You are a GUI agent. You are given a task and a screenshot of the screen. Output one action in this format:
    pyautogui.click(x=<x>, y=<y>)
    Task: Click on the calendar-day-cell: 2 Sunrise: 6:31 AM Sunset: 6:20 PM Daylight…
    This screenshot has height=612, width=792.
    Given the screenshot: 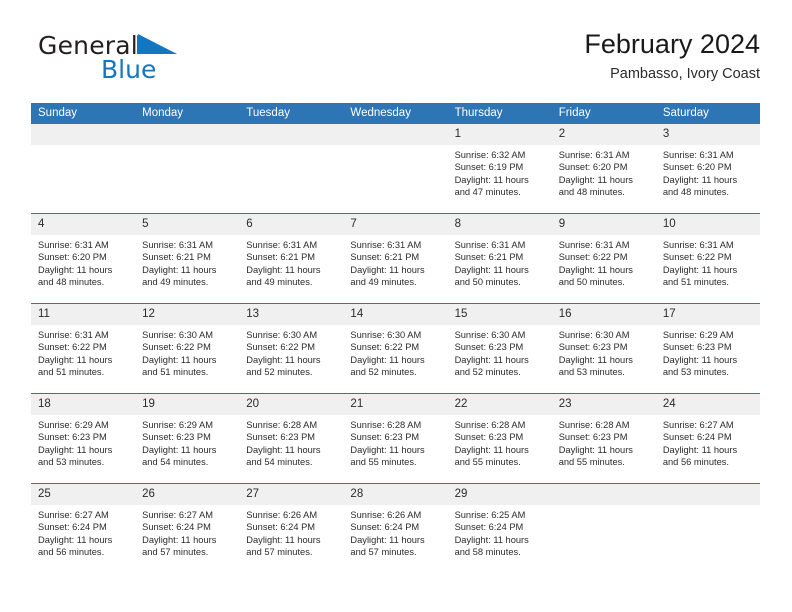 What is the action you would take?
    pyautogui.click(x=603, y=169)
    